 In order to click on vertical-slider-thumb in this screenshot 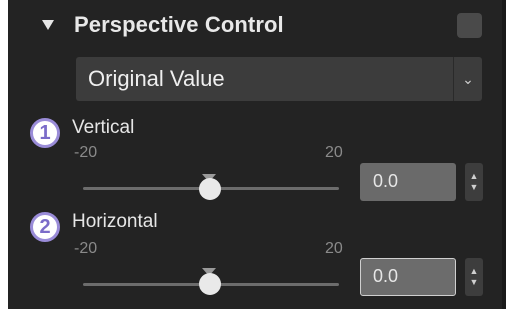, I will do `click(210, 189)`.